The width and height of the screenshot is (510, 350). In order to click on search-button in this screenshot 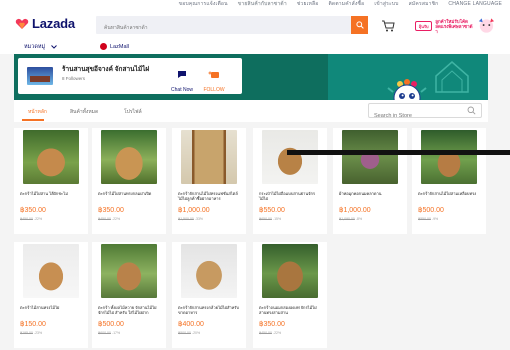, I will do `click(359, 25)`.